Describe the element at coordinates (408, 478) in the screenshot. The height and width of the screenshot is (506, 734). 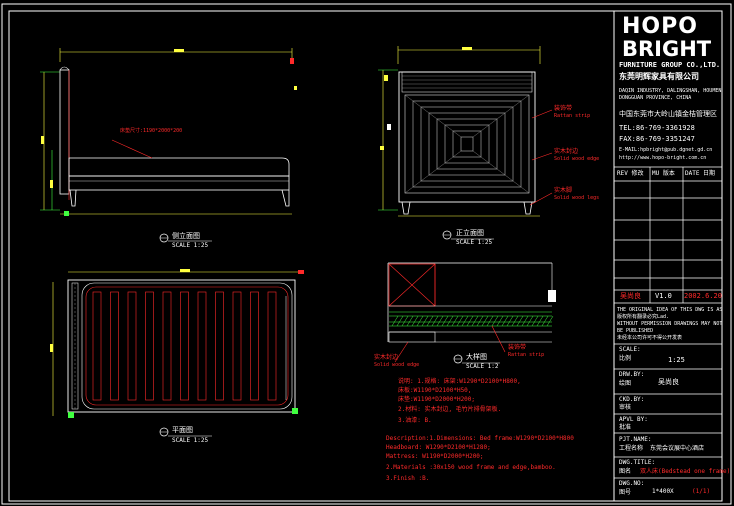
I see `notes-en-5: 3.Finish :B.` at that location.